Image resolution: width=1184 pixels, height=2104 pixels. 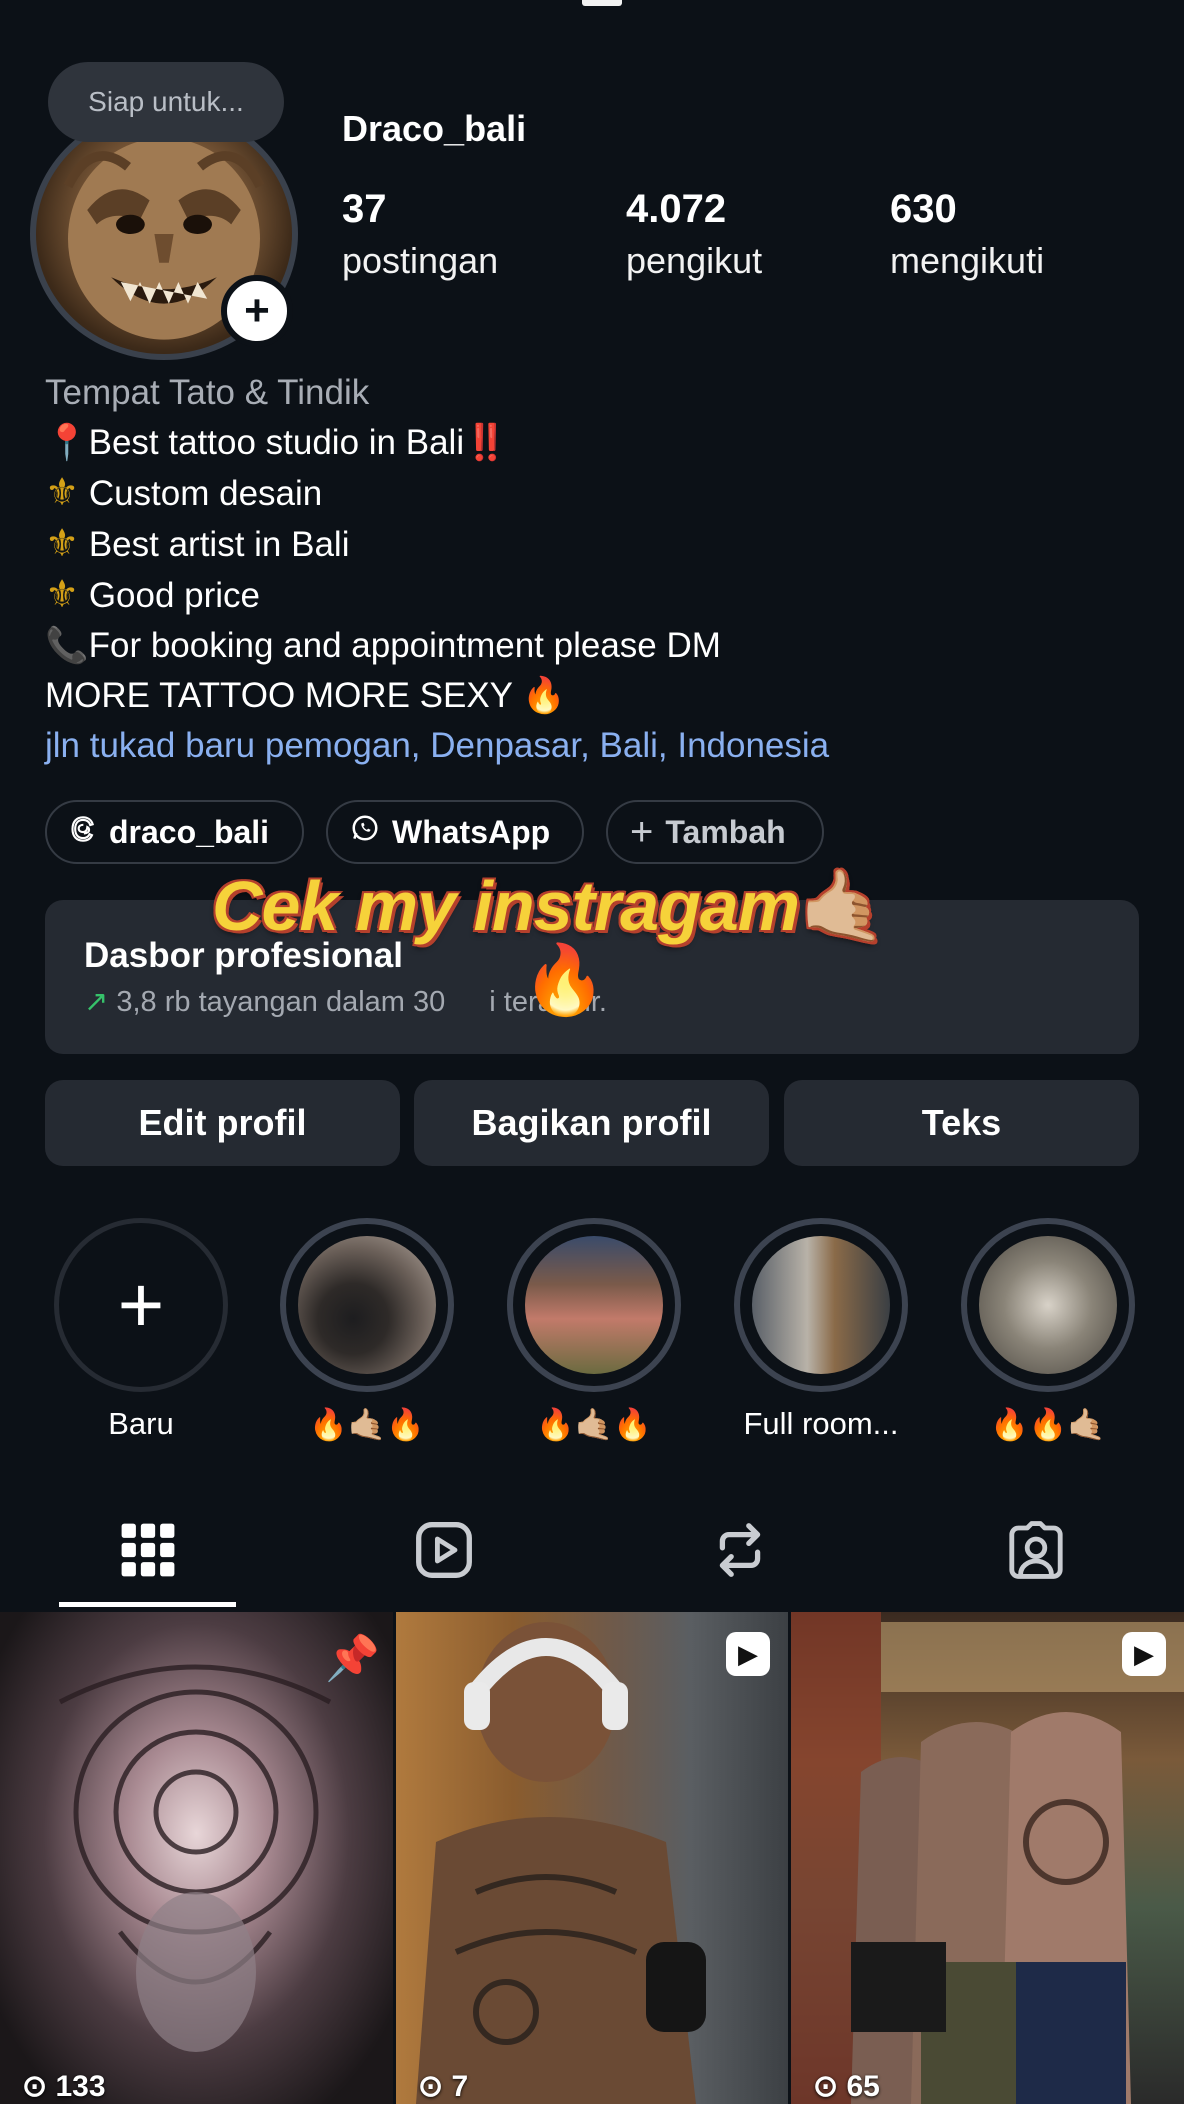 I want to click on profile-category: Tempat Tato & Tindik, so click(x=207, y=392).